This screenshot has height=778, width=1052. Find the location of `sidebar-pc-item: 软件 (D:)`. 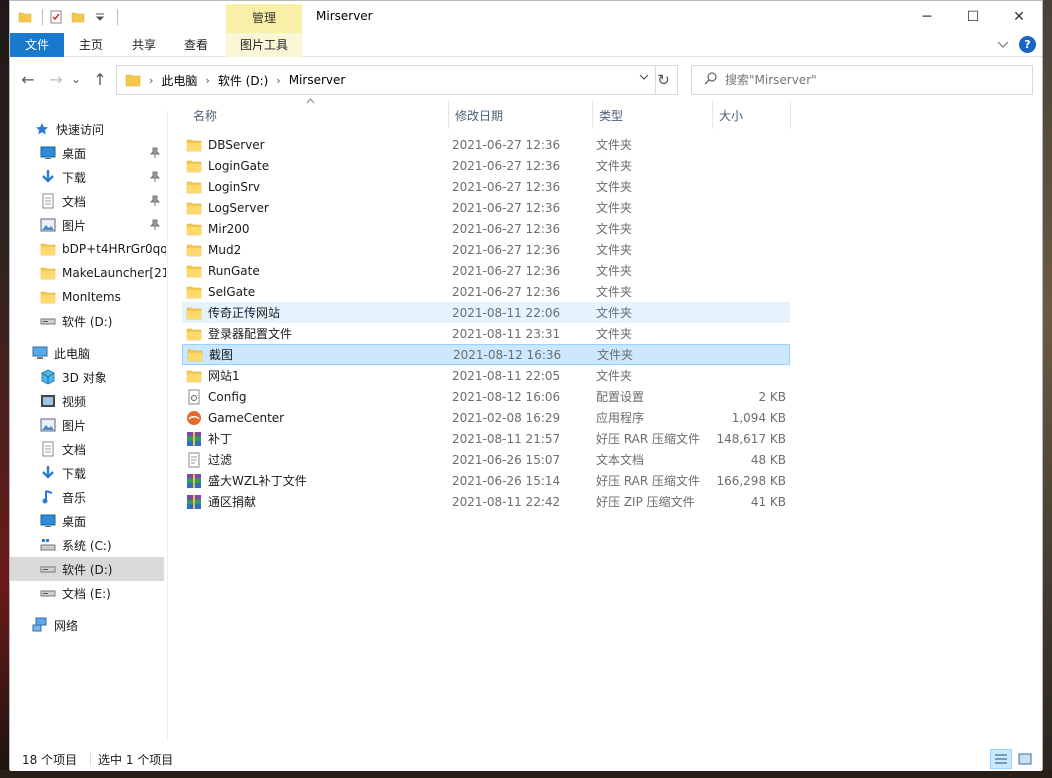

sidebar-pc-item: 软件 (D:) is located at coordinates (87, 569).